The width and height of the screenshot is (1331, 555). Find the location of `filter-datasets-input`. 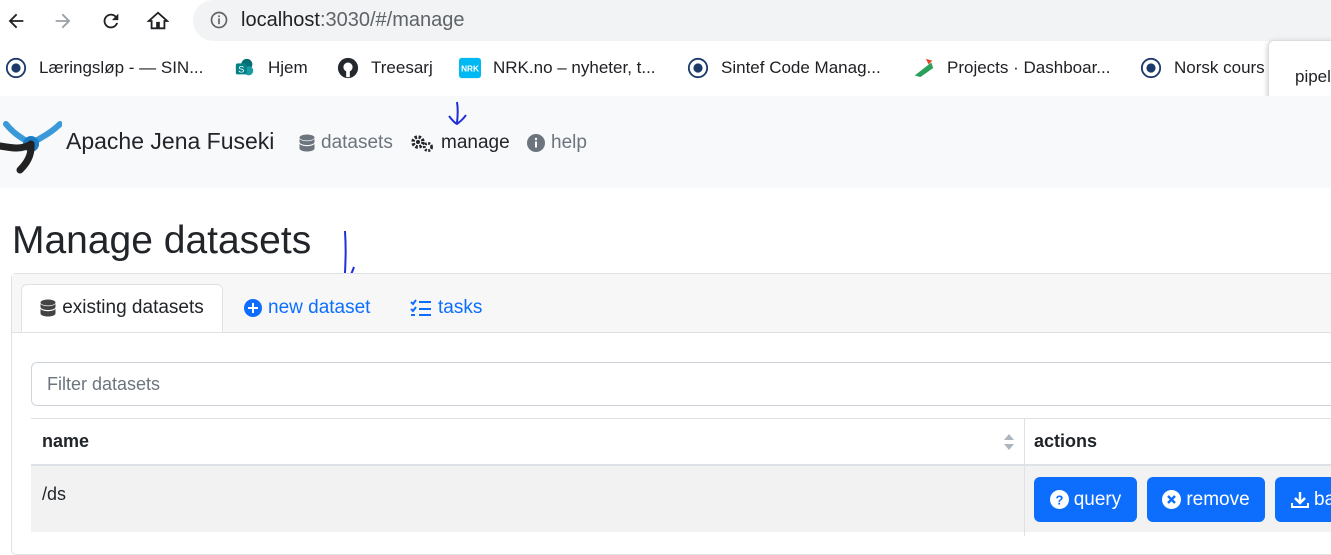

filter-datasets-input is located at coordinates (681, 384).